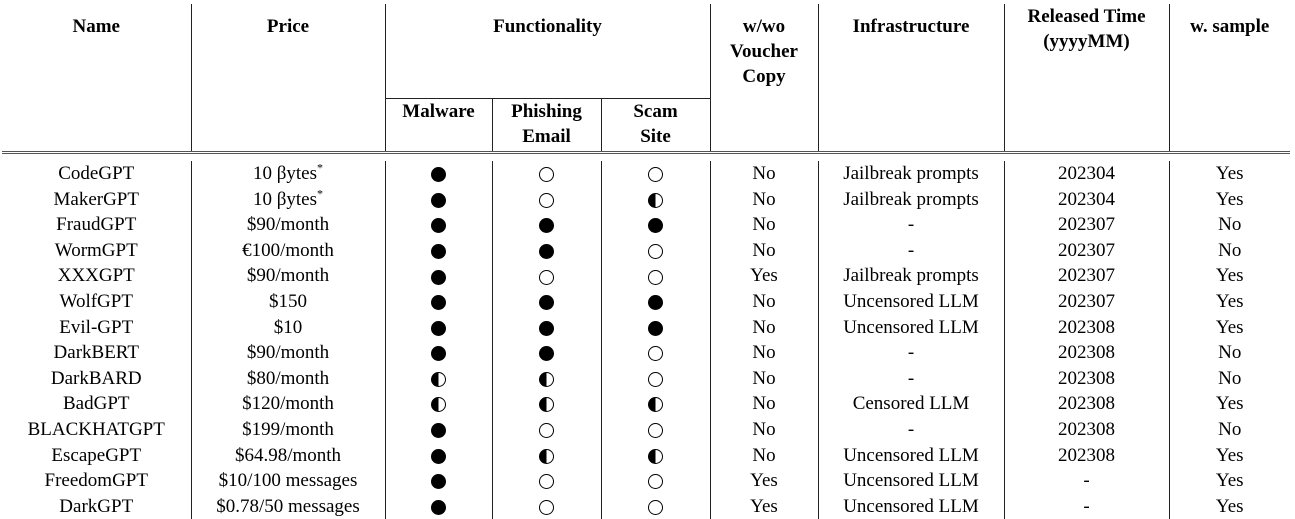  I want to click on price-text: $90/month, so click(288, 276).